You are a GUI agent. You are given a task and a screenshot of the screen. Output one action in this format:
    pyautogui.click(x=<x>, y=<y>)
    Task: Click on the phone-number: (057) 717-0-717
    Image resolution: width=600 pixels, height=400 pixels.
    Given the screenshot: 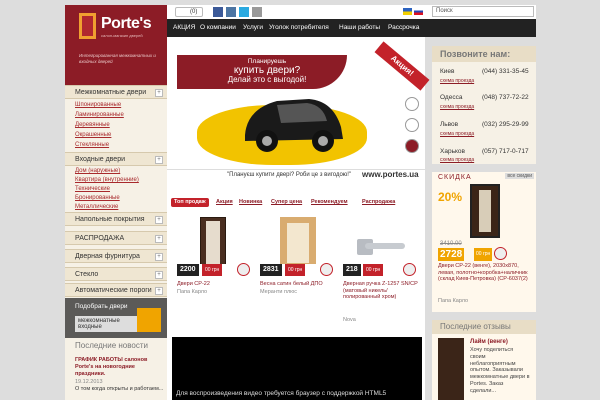 What is the action you would take?
    pyautogui.click(x=505, y=151)
    